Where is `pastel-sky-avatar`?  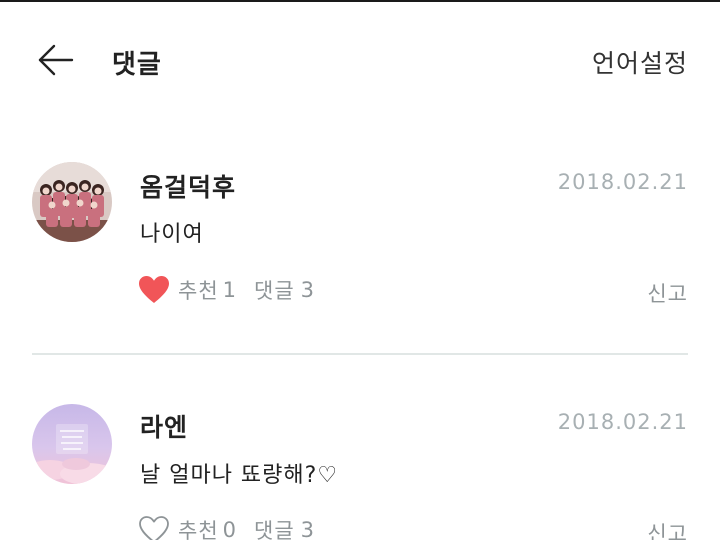 pastel-sky-avatar is located at coordinates (72, 444).